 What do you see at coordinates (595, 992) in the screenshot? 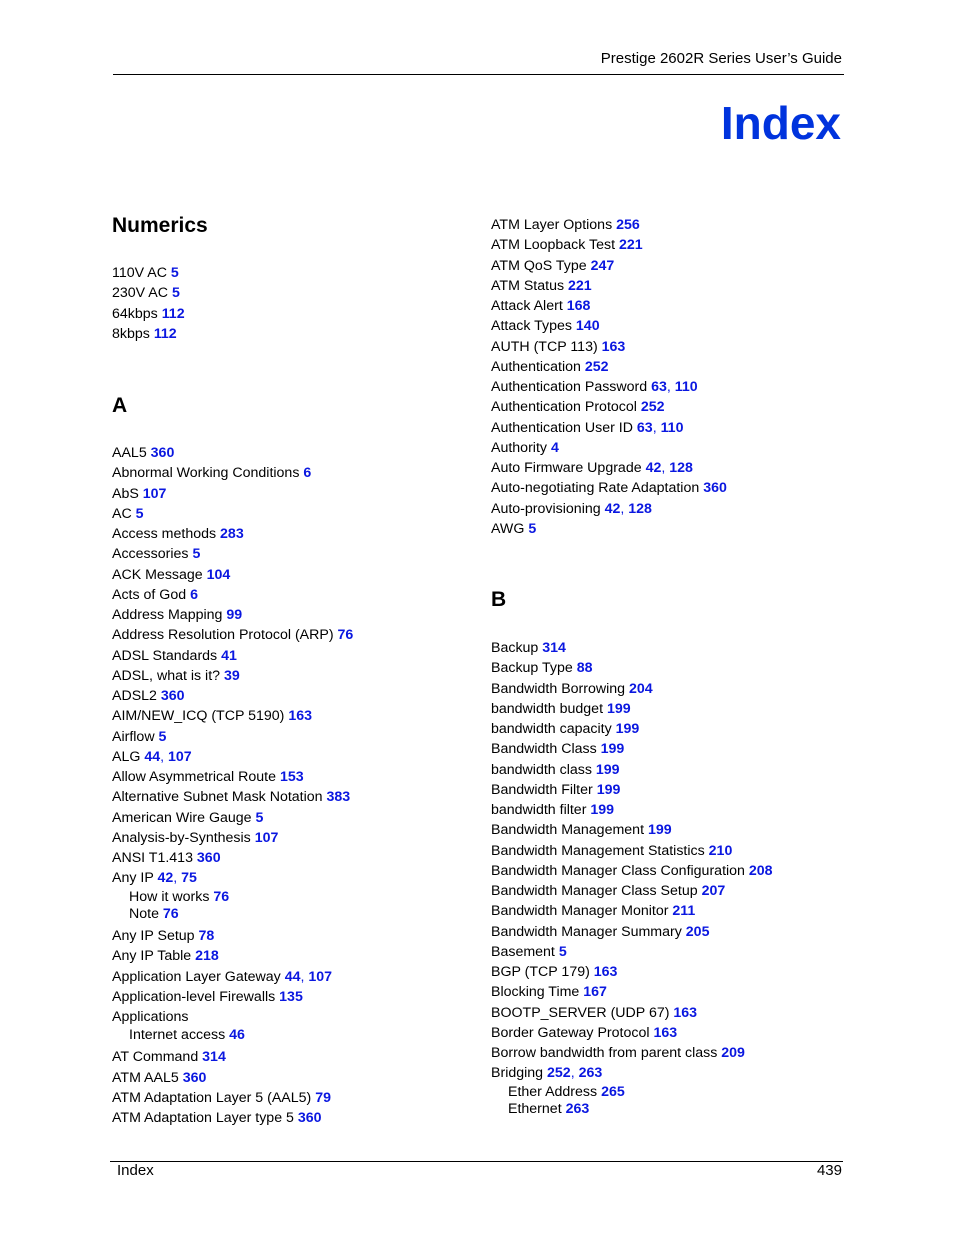
I see `page-reference-link: 167` at bounding box center [595, 992].